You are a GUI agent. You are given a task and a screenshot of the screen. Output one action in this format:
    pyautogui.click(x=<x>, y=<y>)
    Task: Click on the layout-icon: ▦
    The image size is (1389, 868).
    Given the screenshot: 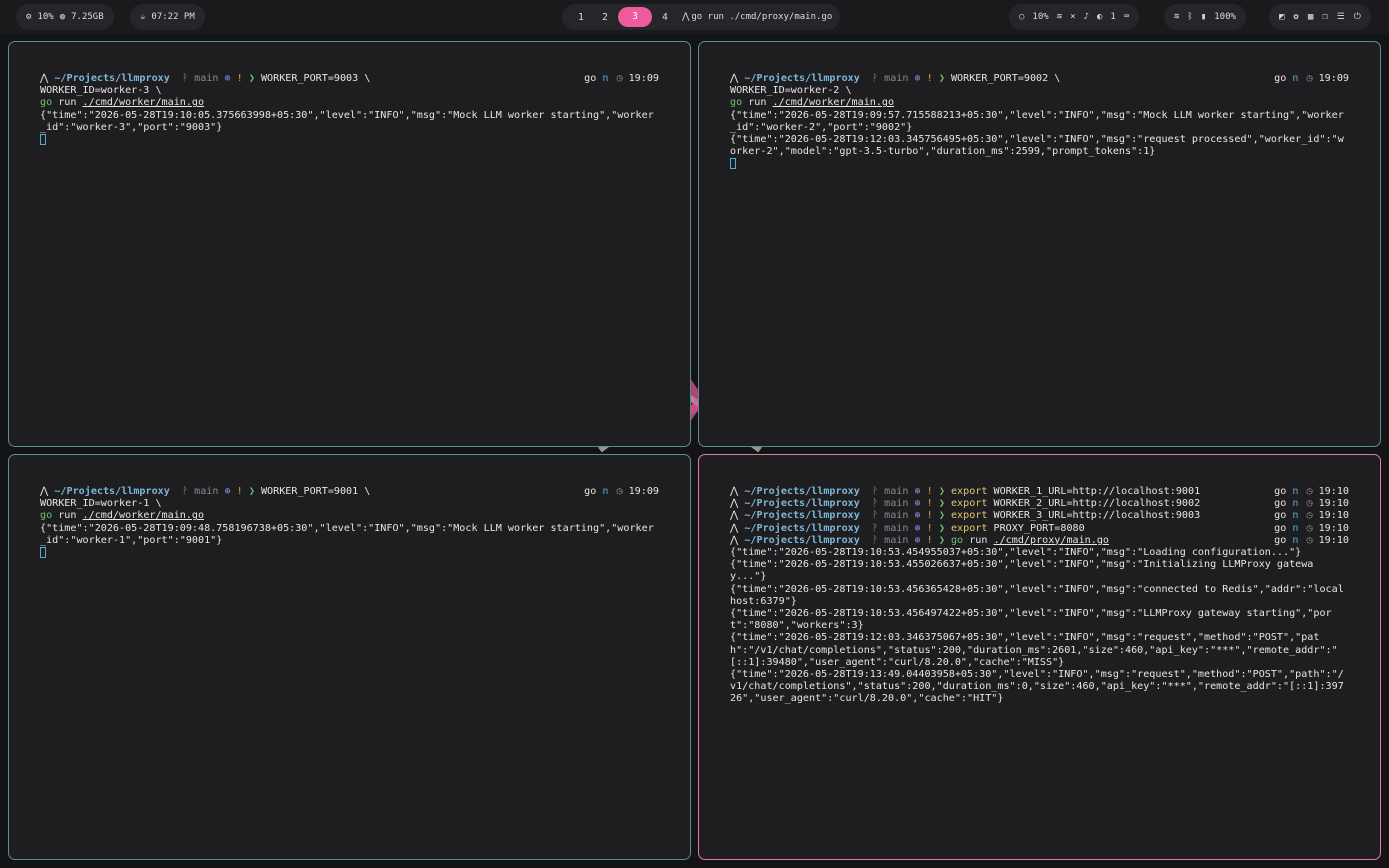 What is the action you would take?
    pyautogui.click(x=1310, y=17)
    